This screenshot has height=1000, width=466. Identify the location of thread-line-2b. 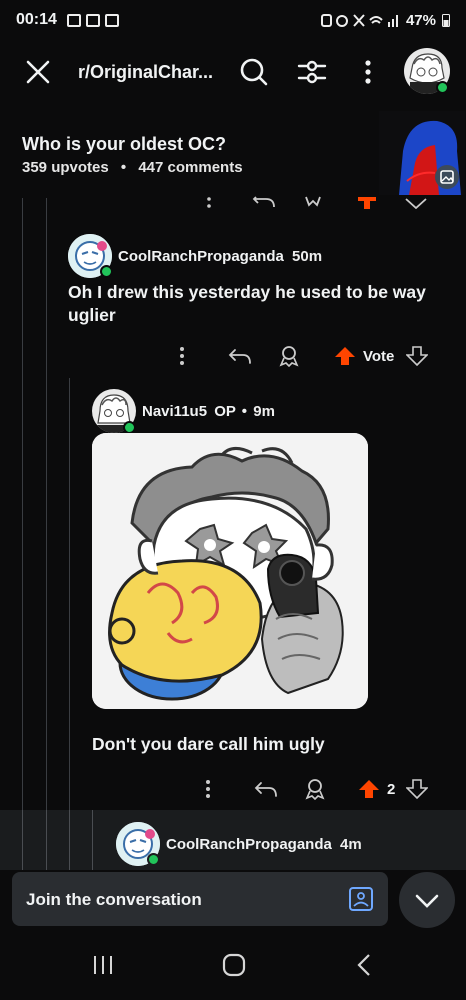
(46, 840).